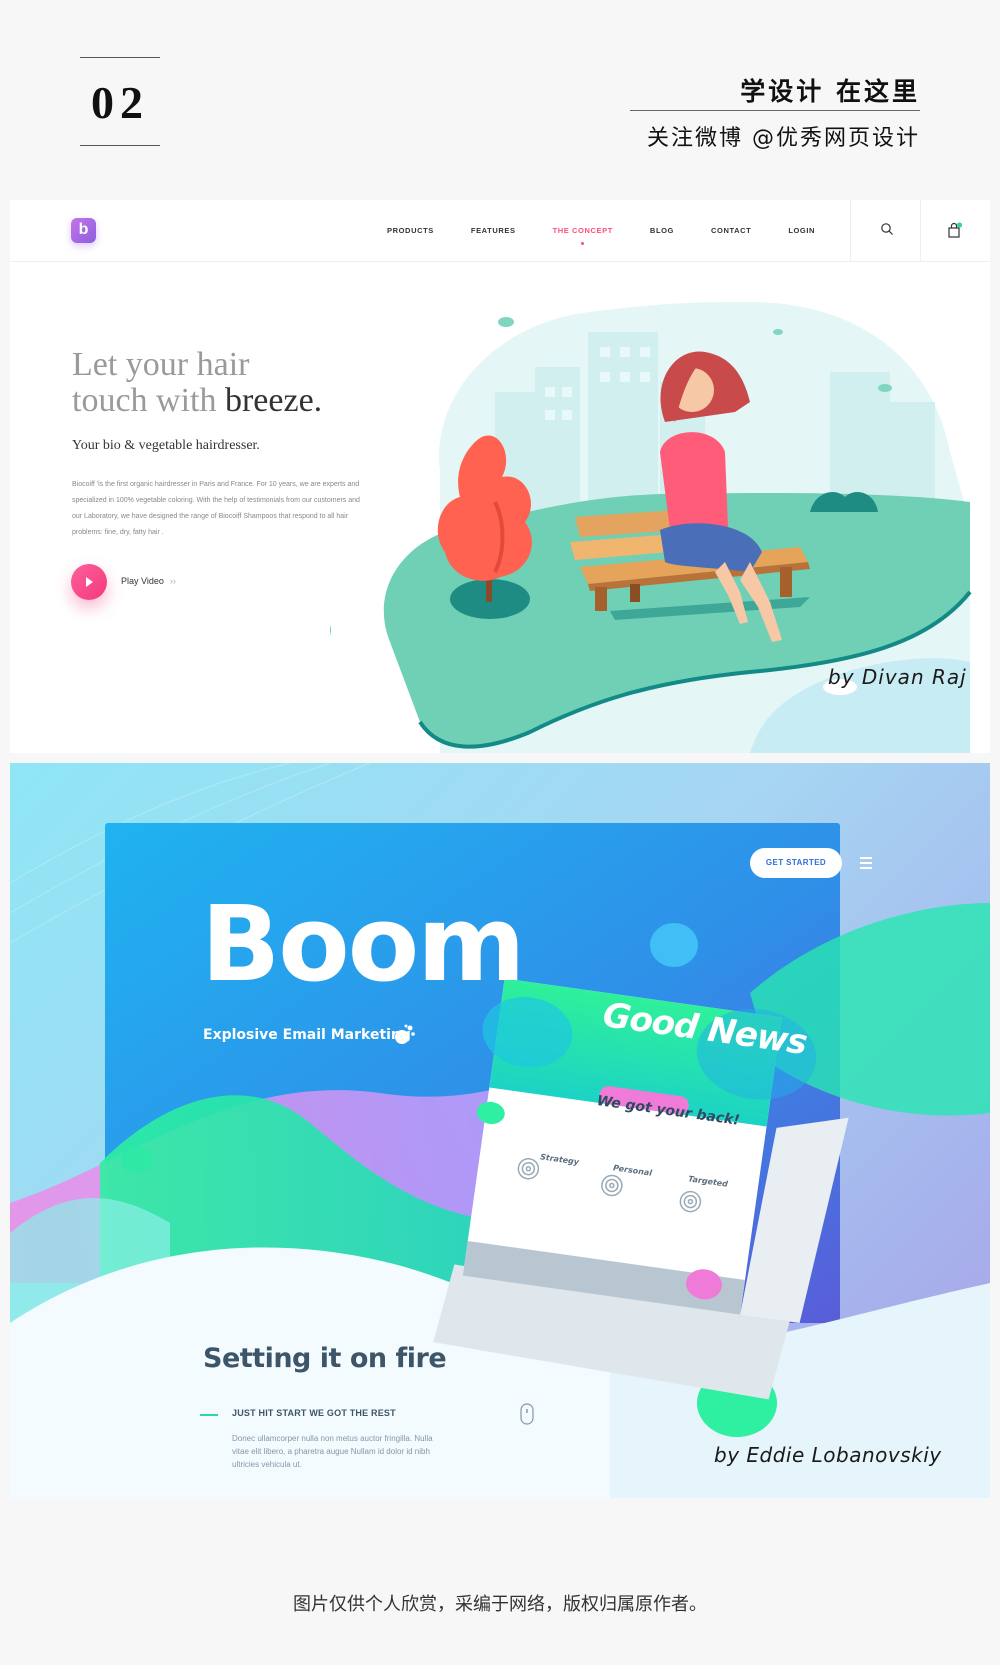  Describe the element at coordinates (89, 582) in the screenshot. I see `play-video-button` at that location.